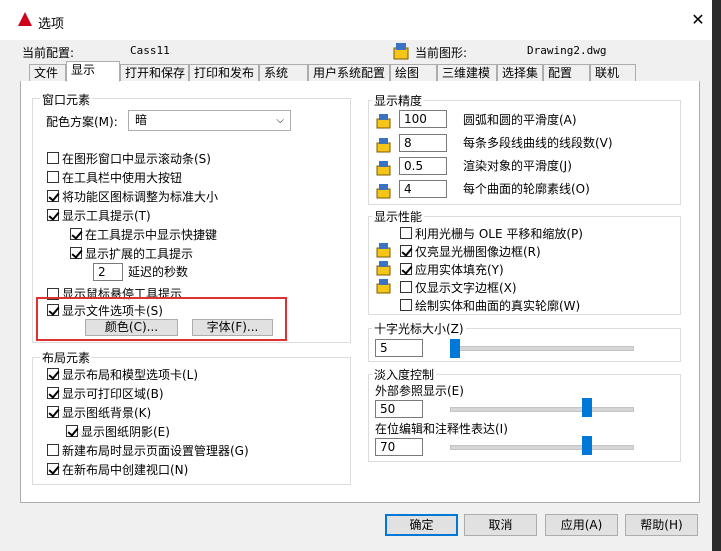  I want to click on layout-model-tabs-label: 显示布局和模型选项卡(L), so click(130, 375).